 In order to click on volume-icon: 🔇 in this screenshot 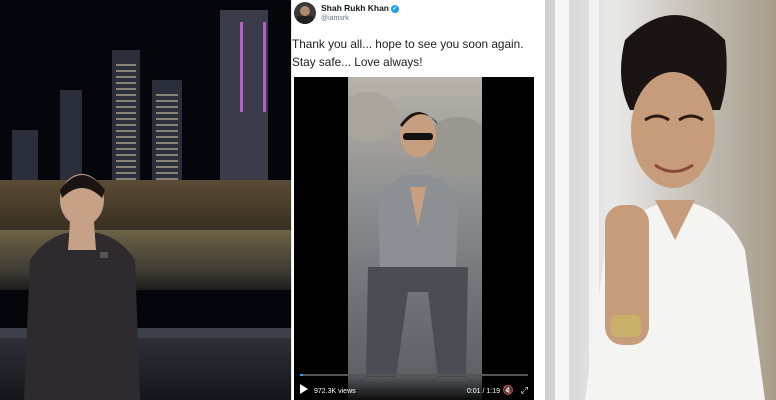, I will do `click(508, 390)`.